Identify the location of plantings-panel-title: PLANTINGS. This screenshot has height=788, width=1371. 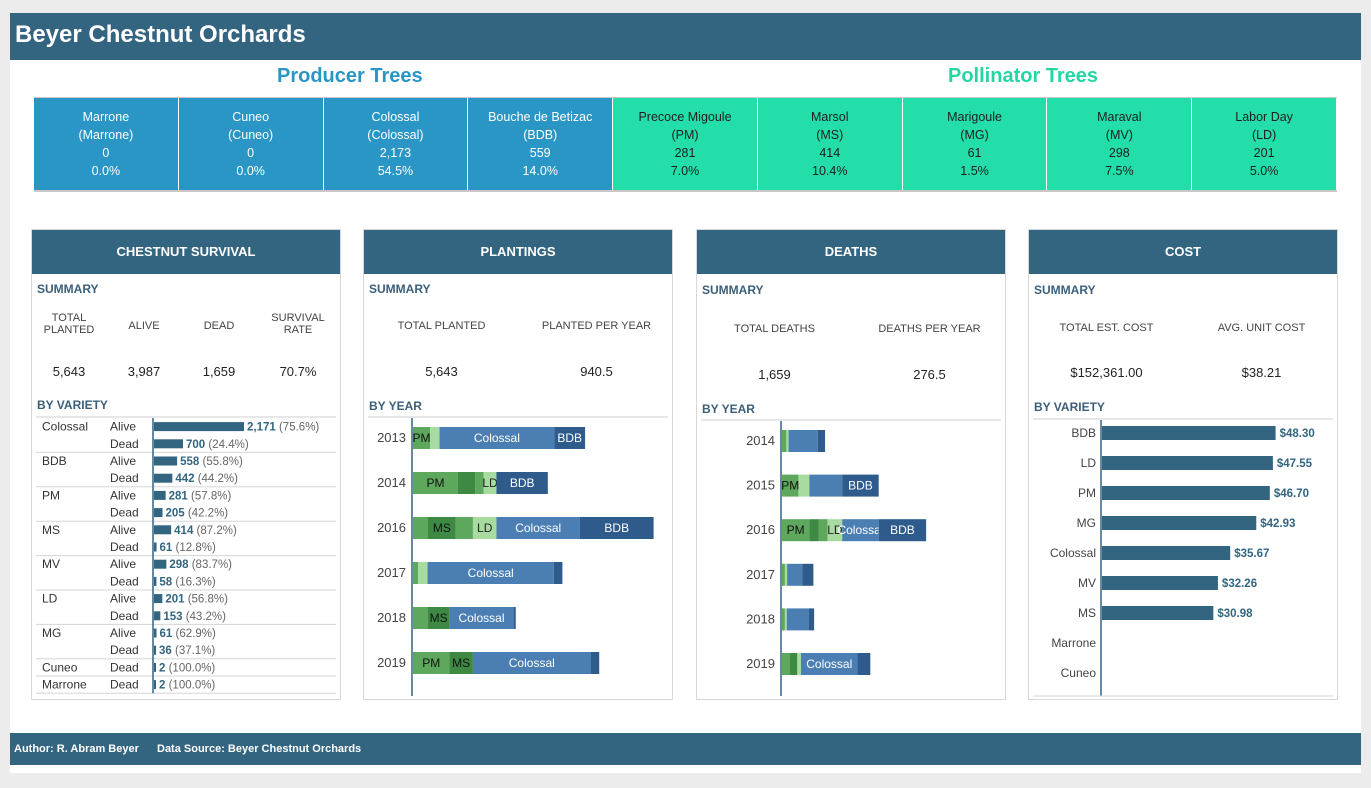
(518, 252).